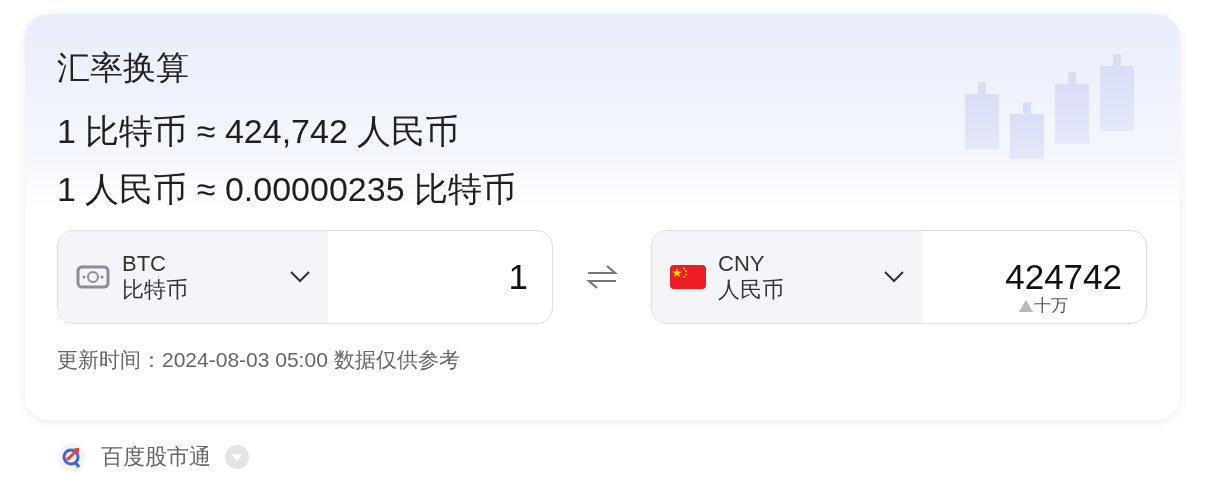 This screenshot has height=493, width=1207. I want to click on logo-icon, so click(72, 457).